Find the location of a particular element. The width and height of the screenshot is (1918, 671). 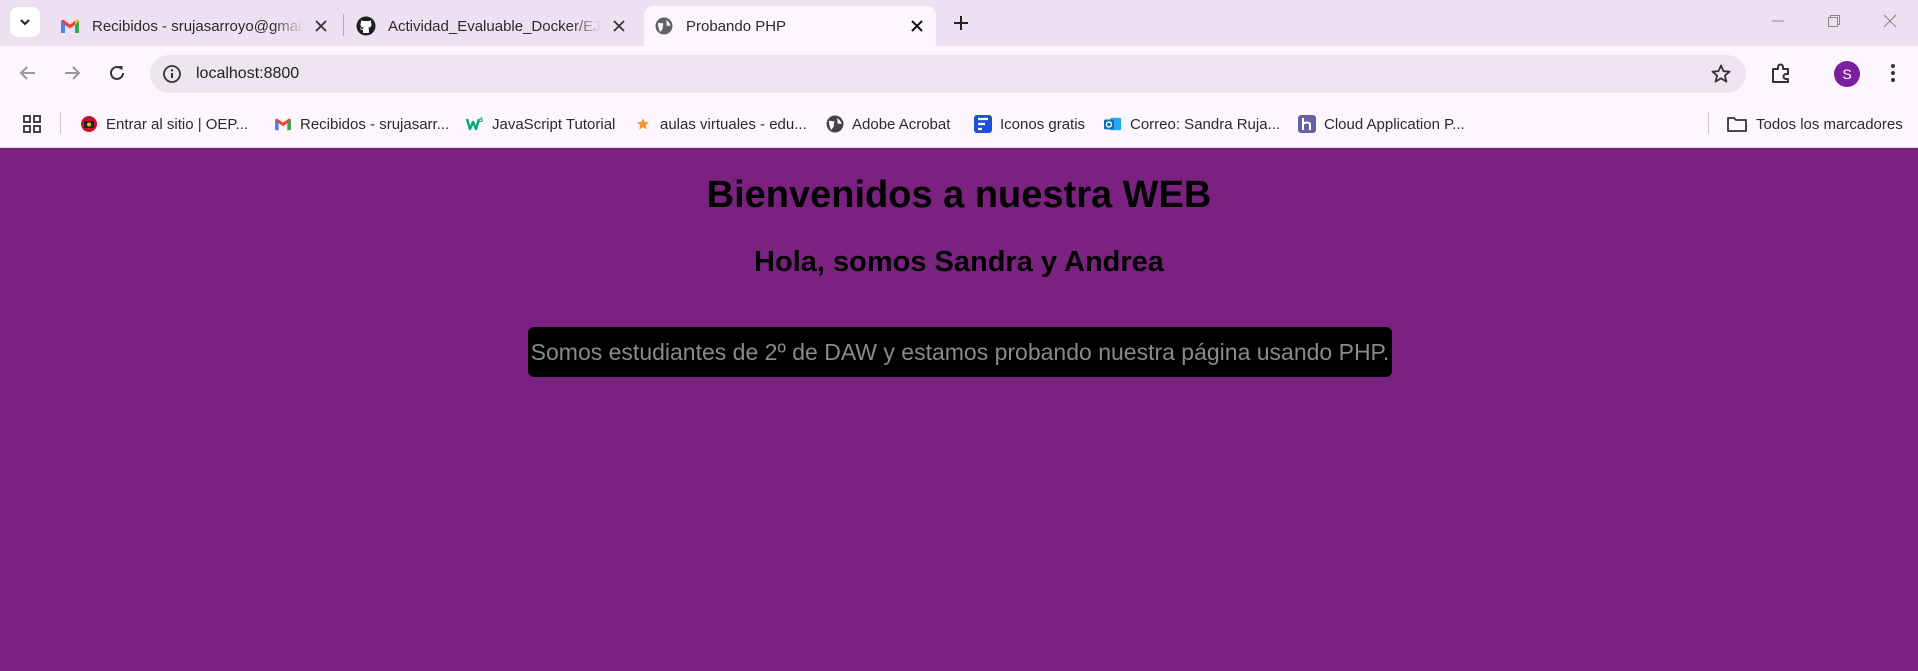

w3schools-icon: 3 is located at coordinates (475, 124).